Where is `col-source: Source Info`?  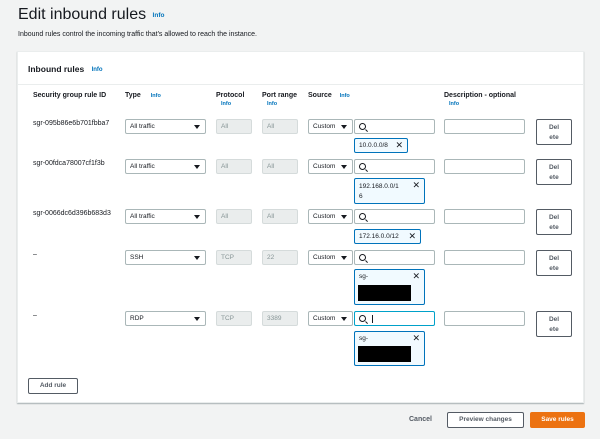 col-source: Source Info is located at coordinates (329, 95).